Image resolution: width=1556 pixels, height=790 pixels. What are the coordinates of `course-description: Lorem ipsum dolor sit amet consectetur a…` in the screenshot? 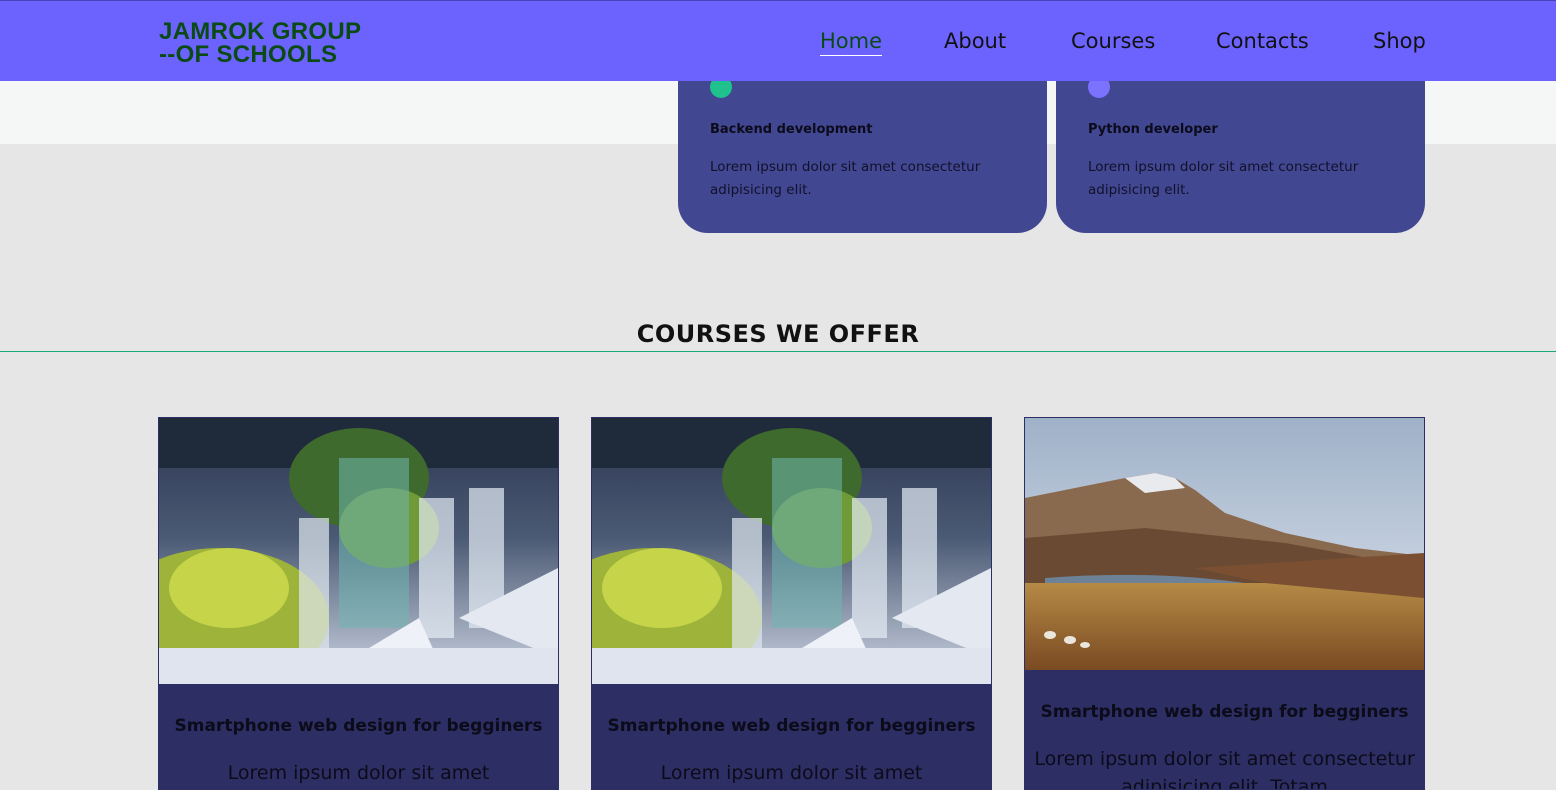 It's located at (1224, 769).